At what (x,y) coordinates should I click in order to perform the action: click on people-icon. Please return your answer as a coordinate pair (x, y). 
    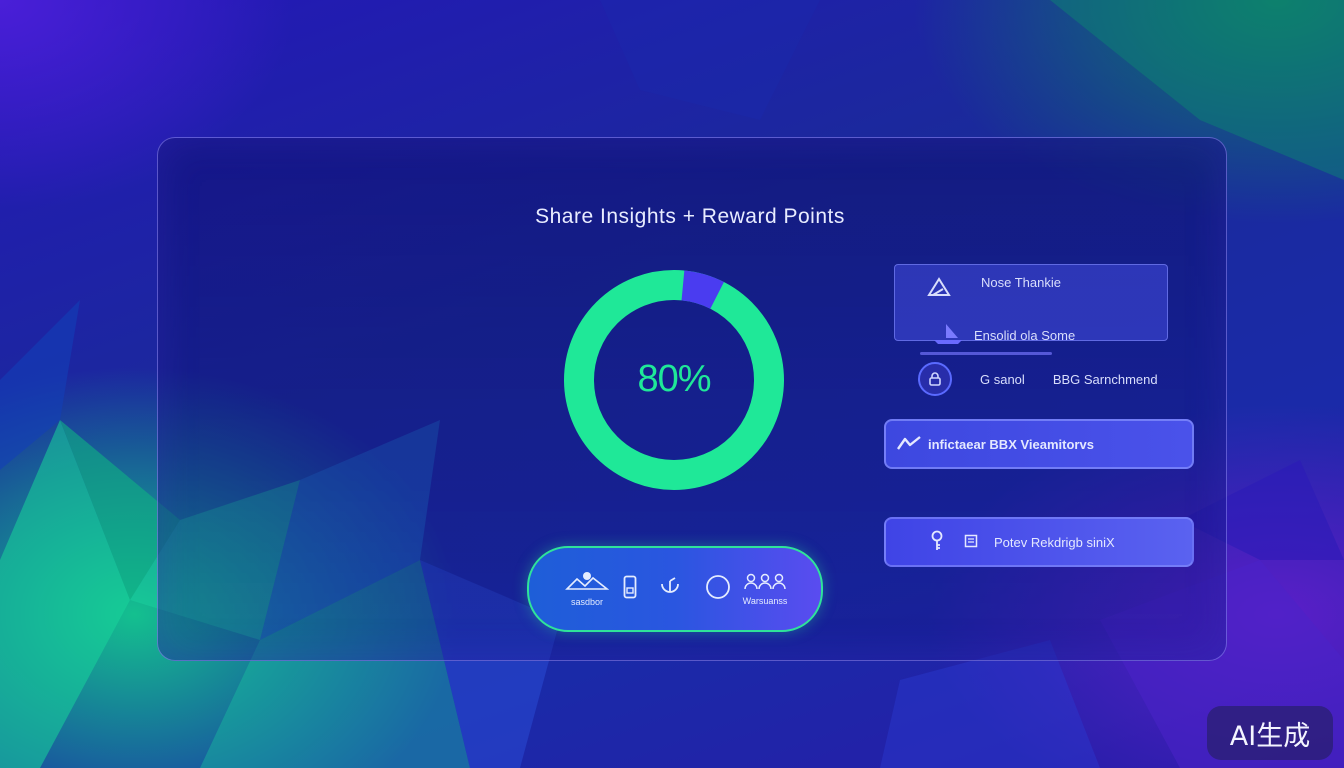
    Looking at the image, I should click on (765, 583).